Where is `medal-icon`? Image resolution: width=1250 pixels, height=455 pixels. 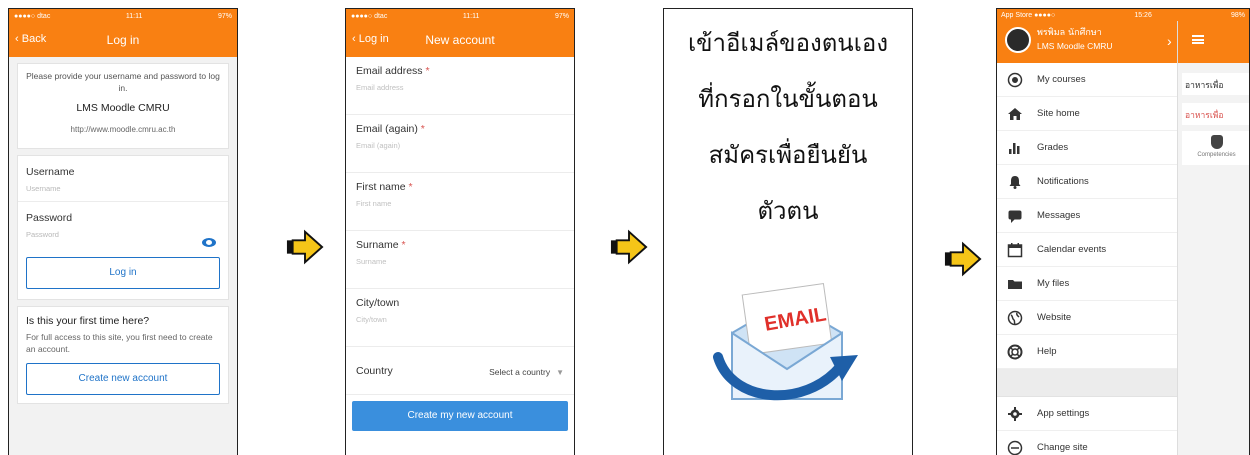
medal-icon is located at coordinates (1216, 142).